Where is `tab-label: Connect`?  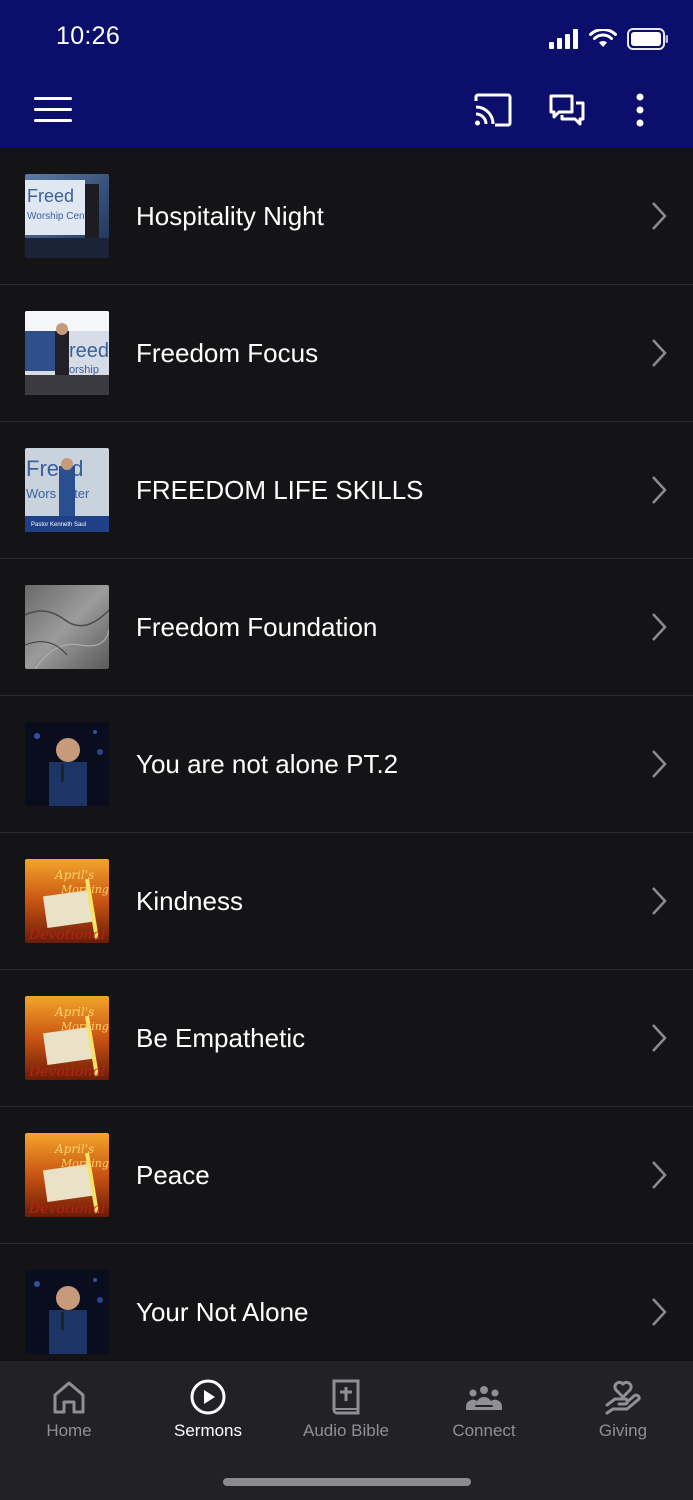 tab-label: Connect is located at coordinates (484, 1430).